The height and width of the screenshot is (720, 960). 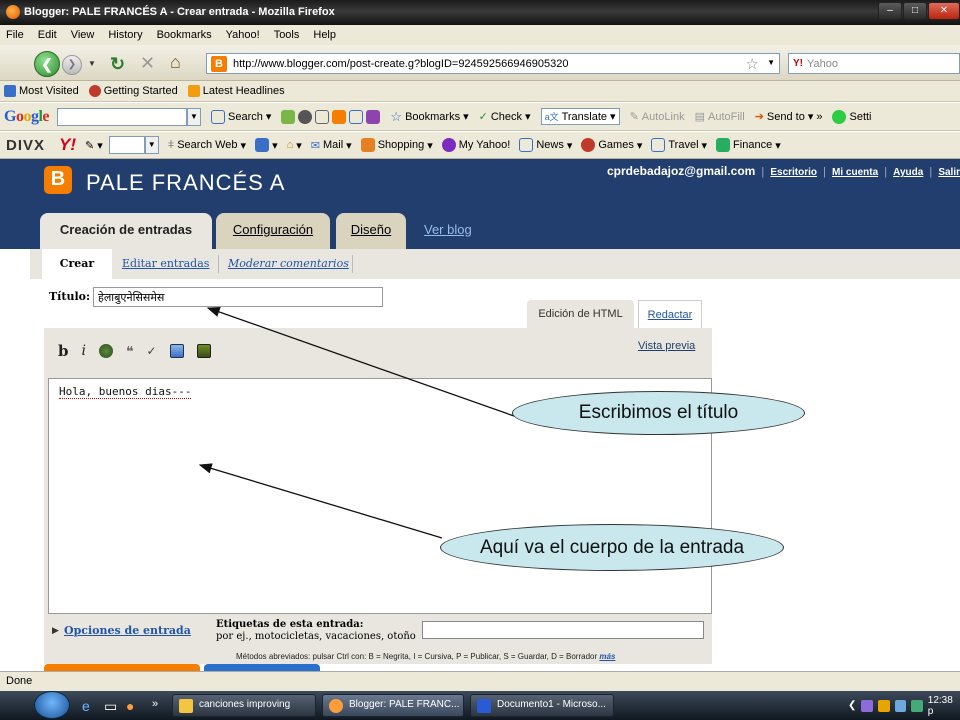 I want to click on subnav-crear: Crear, so click(x=77, y=264).